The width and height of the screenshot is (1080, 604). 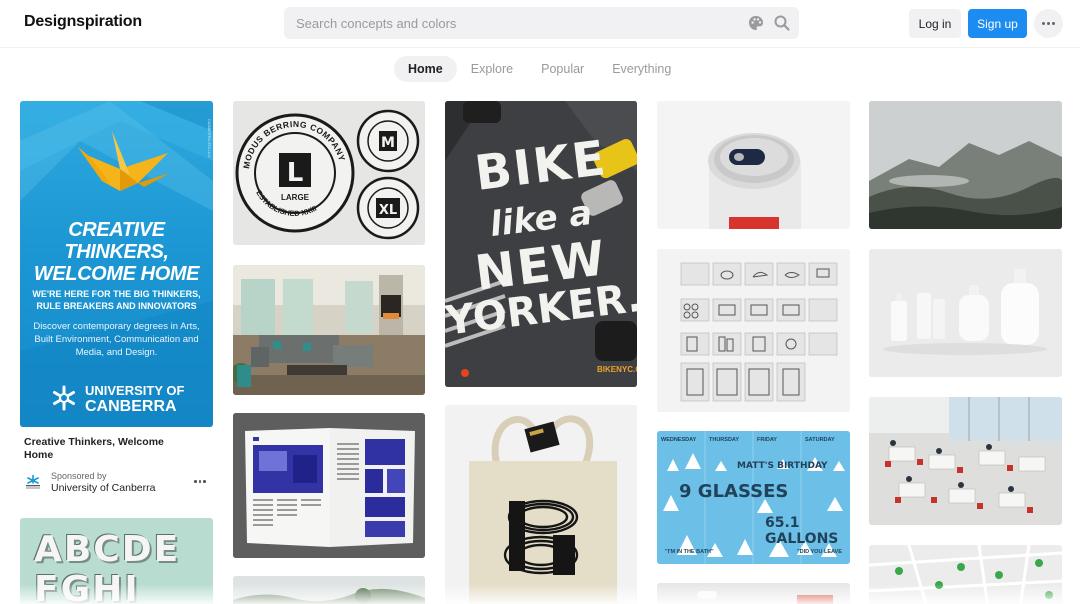 What do you see at coordinates (802, 531) in the screenshot?
I see `poster-gallons: 65.1 GALLONS` at bounding box center [802, 531].